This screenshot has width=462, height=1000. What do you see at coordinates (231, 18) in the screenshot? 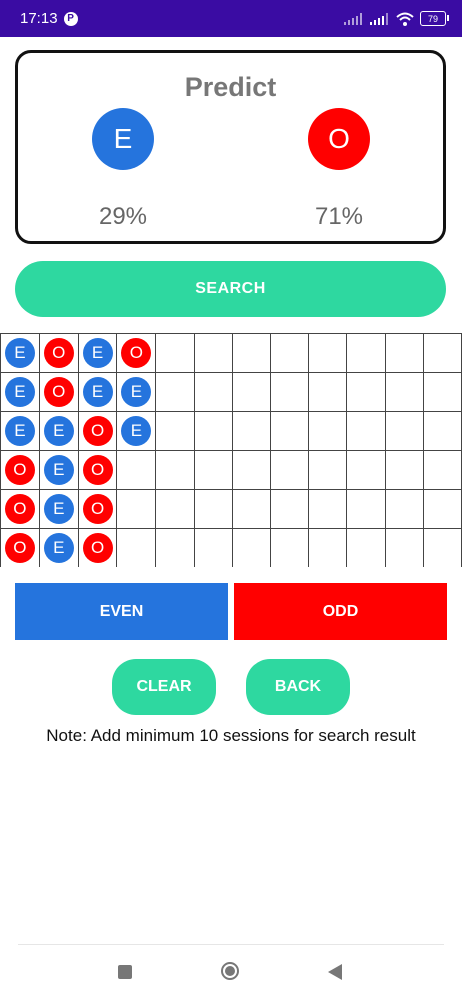
I see `status-bar: 17:13 P 79` at bounding box center [231, 18].